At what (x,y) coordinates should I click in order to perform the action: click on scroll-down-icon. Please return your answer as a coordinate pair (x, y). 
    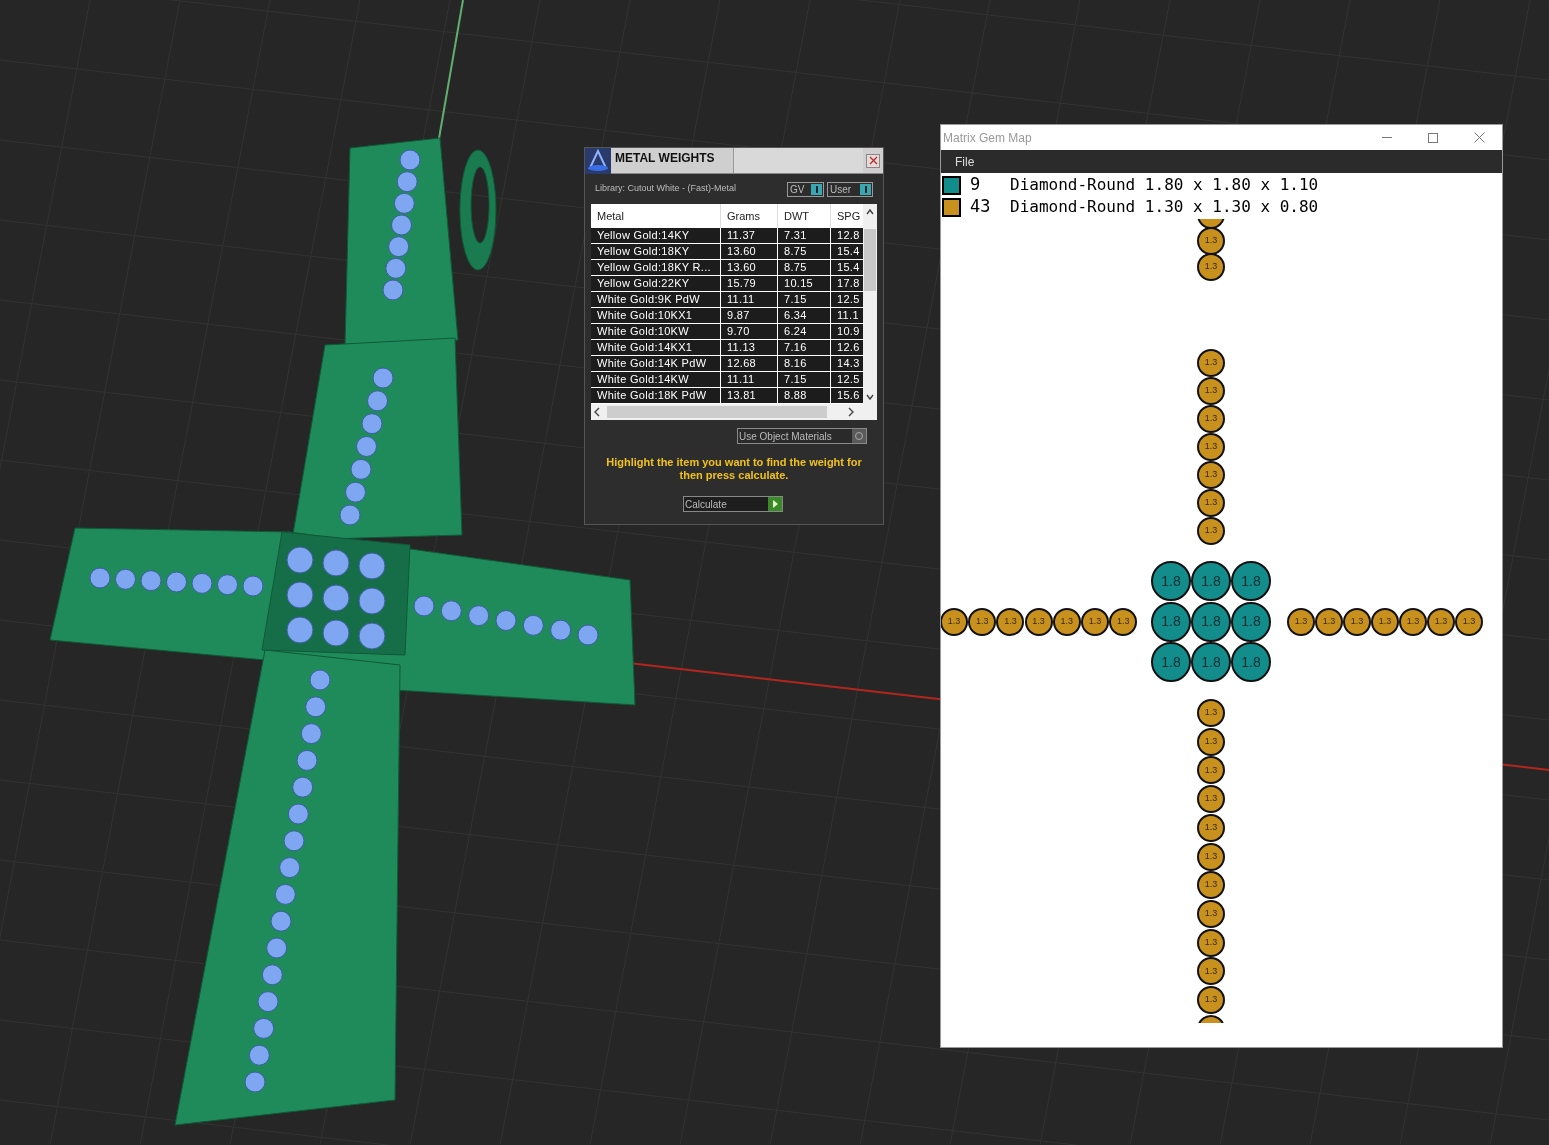
    Looking at the image, I should click on (870, 397).